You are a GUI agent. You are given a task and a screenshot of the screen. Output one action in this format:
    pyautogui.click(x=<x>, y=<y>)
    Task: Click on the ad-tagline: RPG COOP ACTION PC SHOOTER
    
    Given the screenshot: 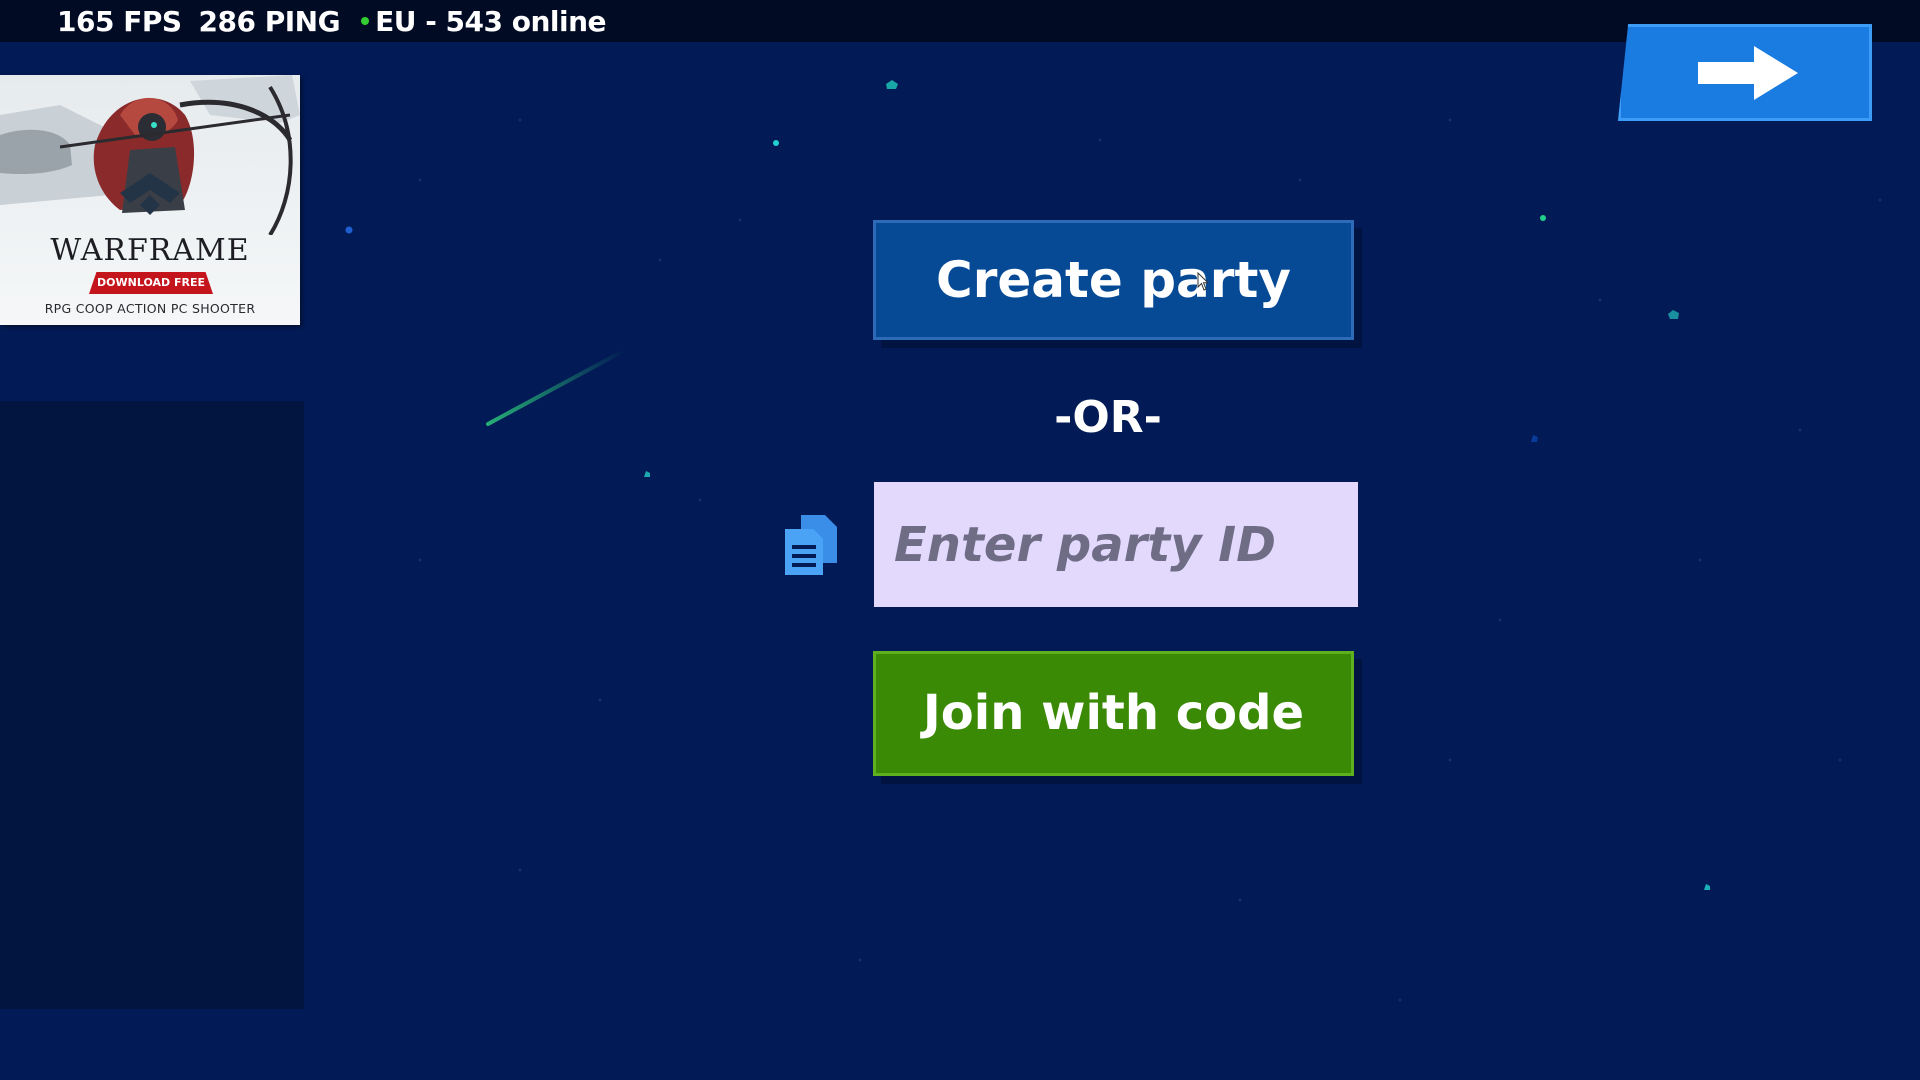 What is the action you would take?
    pyautogui.click(x=150, y=308)
    